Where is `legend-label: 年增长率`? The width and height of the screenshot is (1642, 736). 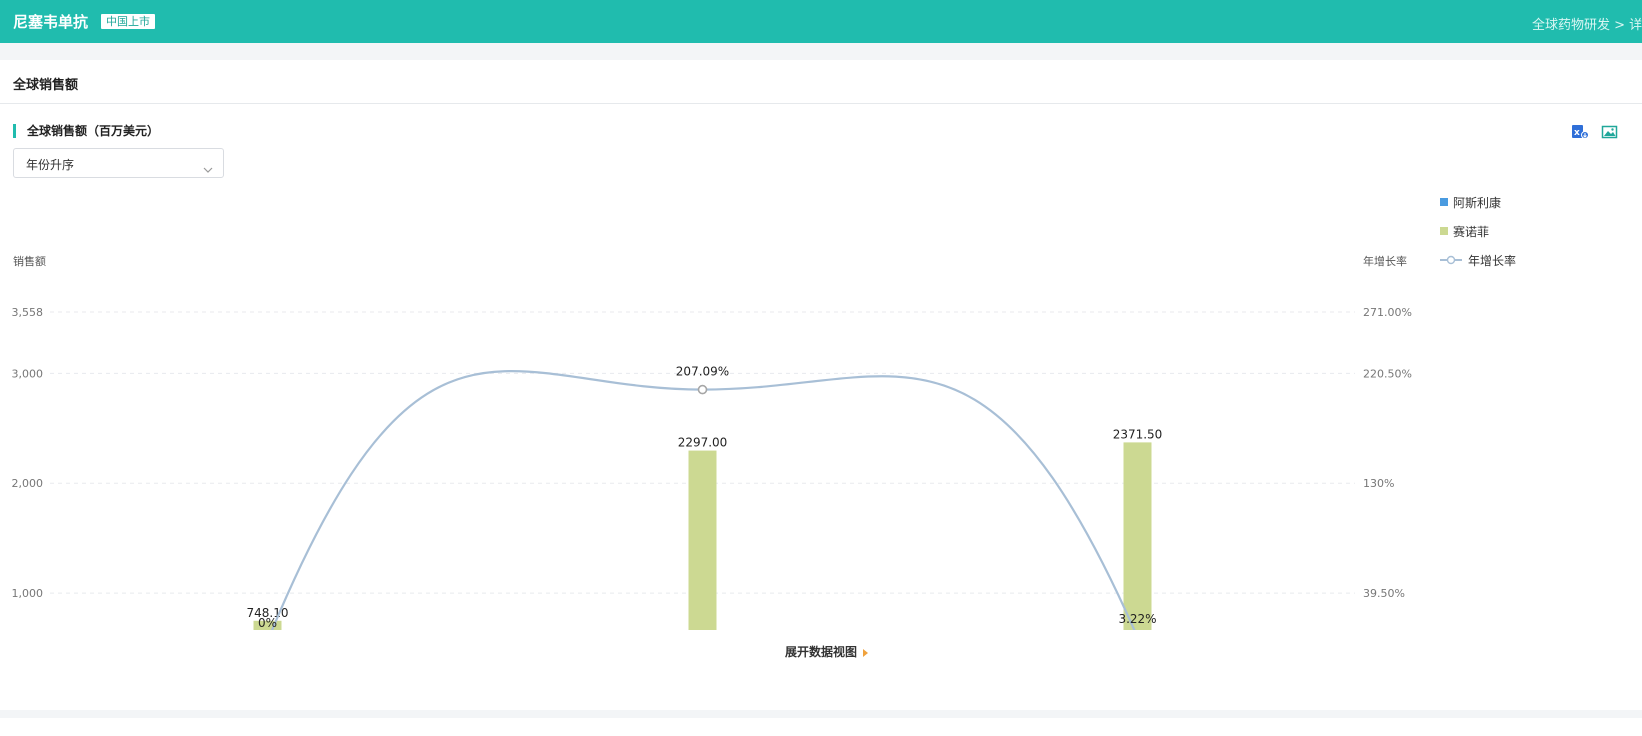
legend-label: 年增长率 is located at coordinates (1492, 261).